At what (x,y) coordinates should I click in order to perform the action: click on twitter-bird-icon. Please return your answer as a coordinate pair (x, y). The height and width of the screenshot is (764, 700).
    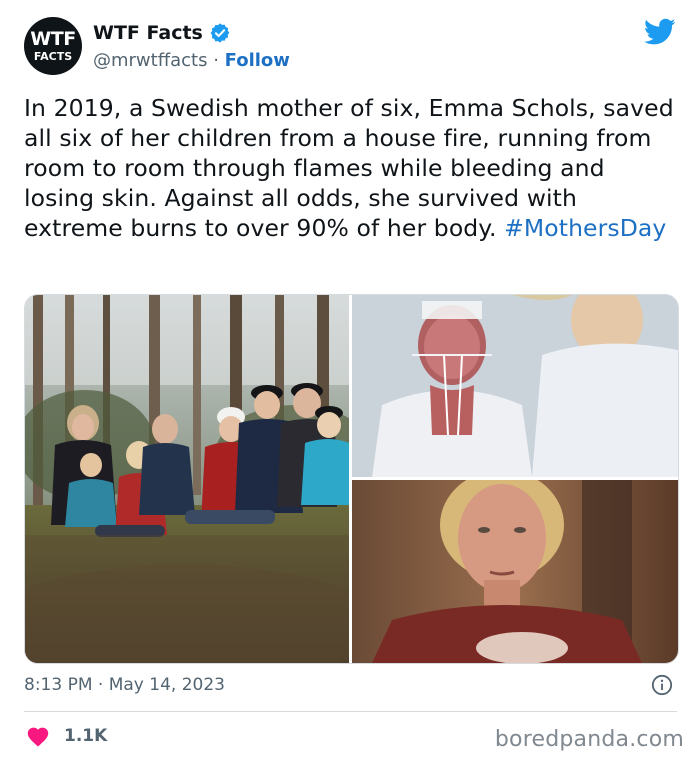
    Looking at the image, I should click on (660, 32).